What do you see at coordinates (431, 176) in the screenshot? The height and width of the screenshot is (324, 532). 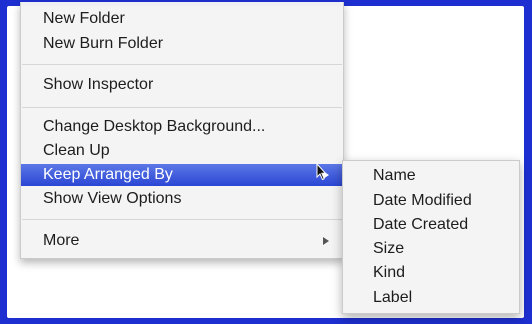 I see `submenu-item-name: Name` at bounding box center [431, 176].